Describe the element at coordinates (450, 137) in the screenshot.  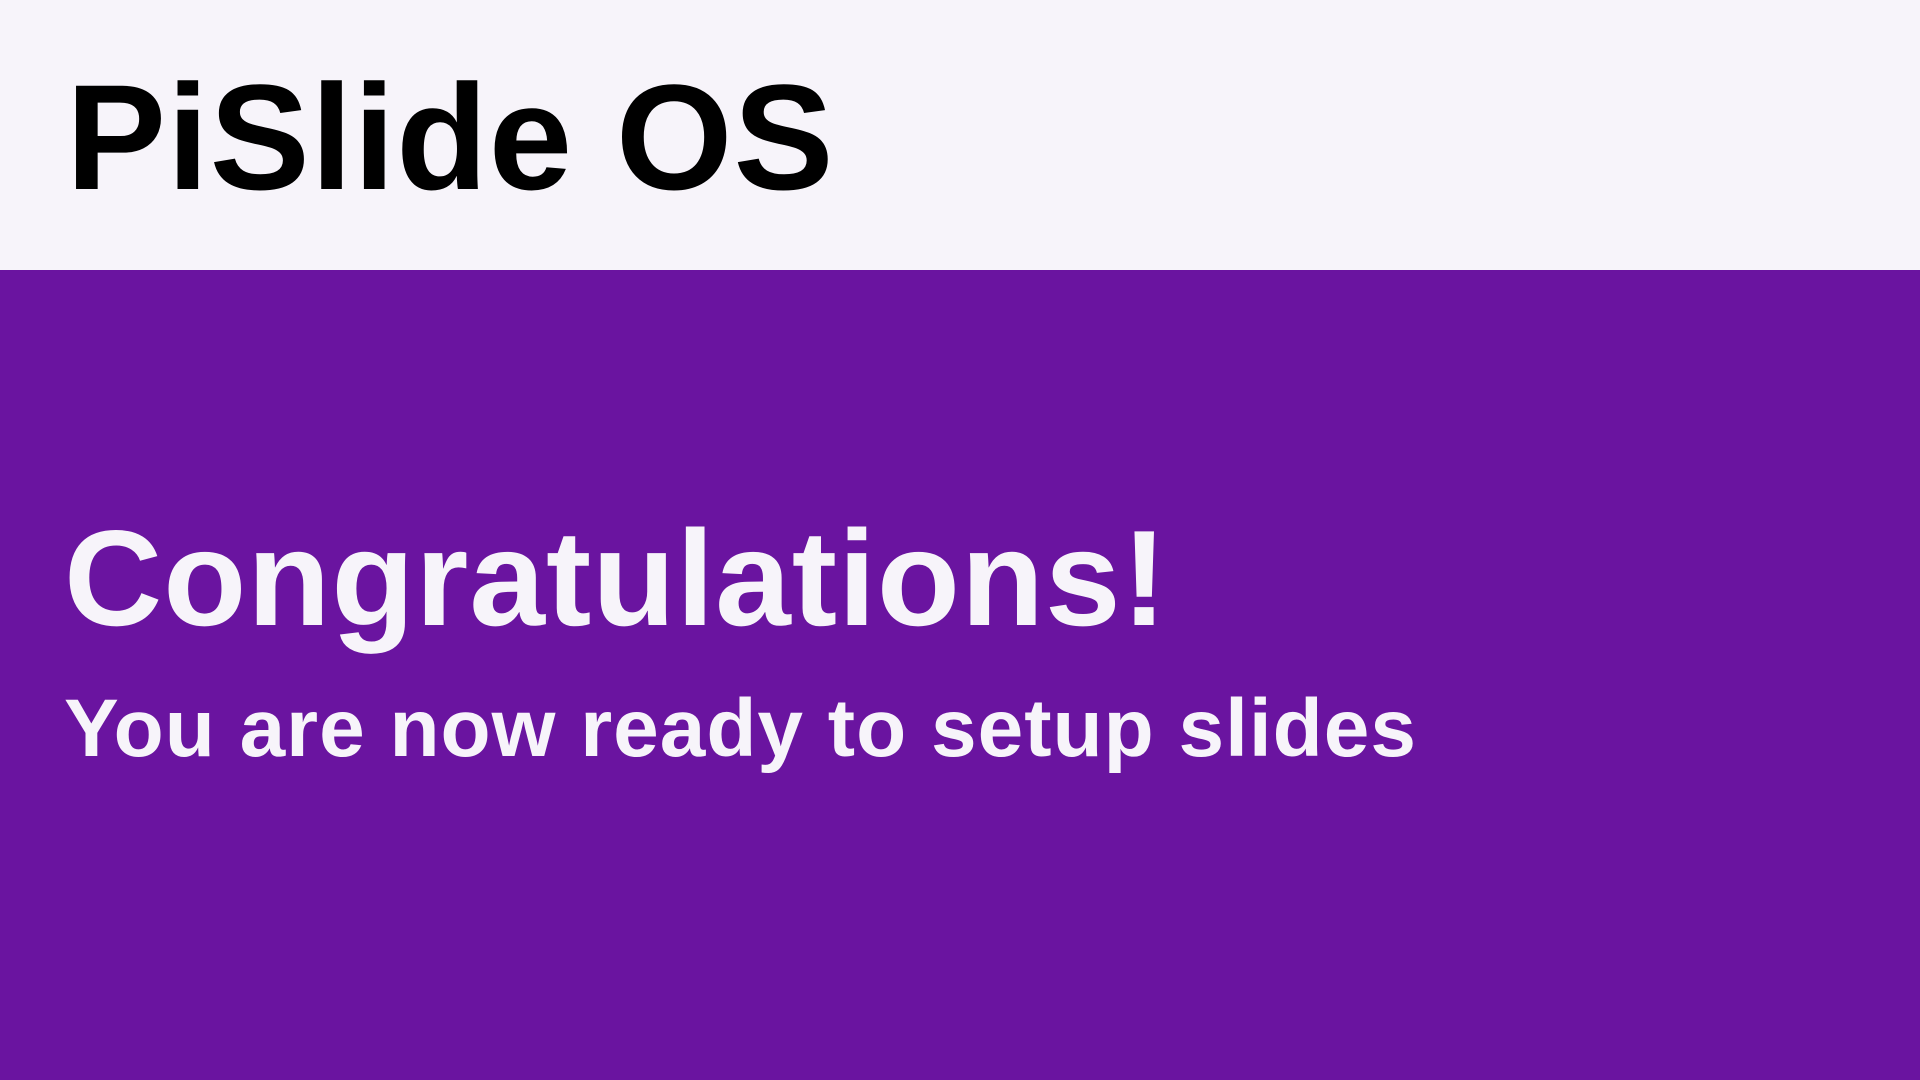
I see `app-title: PiSlide OS` at that location.